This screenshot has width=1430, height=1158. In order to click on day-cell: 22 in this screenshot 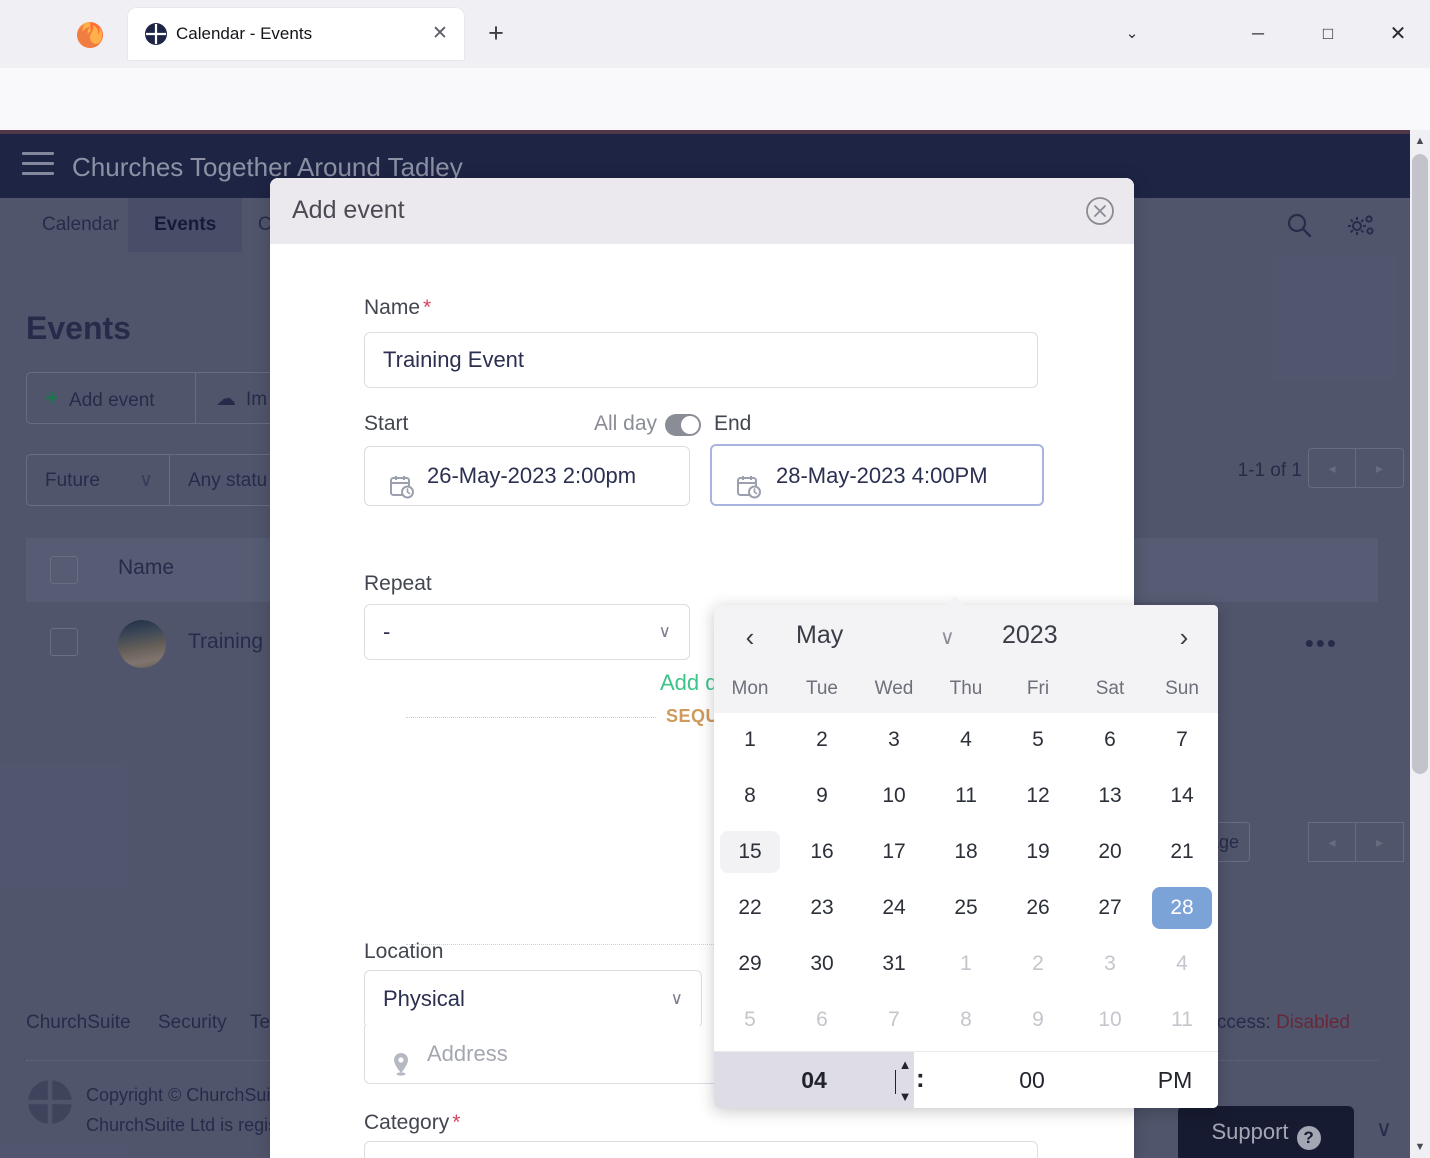, I will do `click(750, 908)`.